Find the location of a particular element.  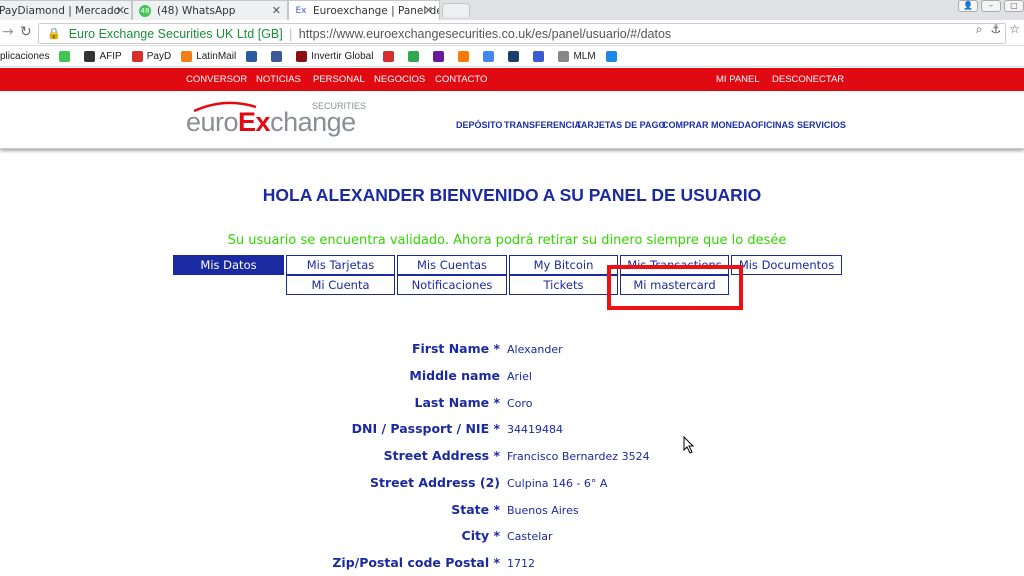

nav-servicios: SERVICIOS is located at coordinates (821, 125).